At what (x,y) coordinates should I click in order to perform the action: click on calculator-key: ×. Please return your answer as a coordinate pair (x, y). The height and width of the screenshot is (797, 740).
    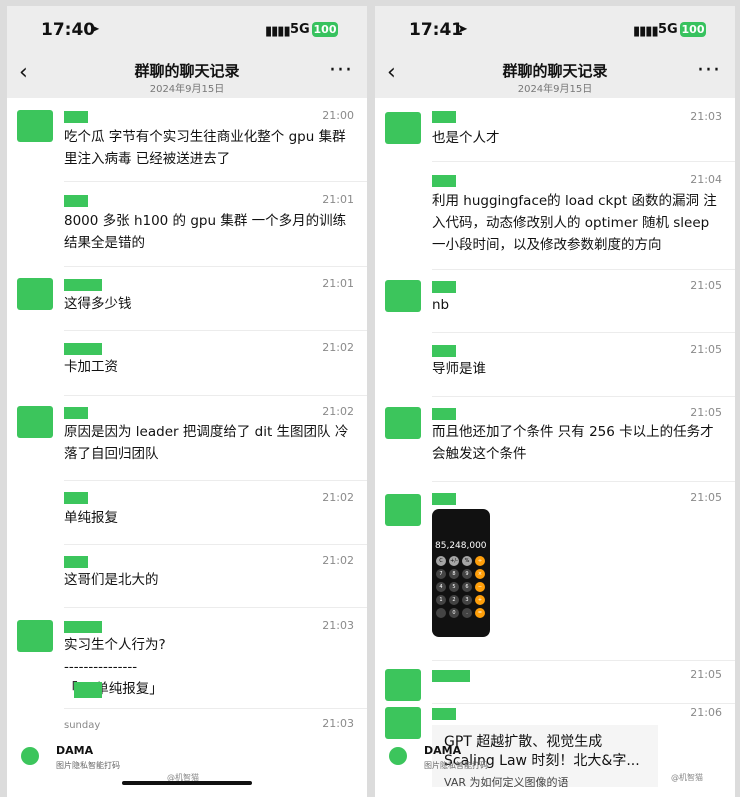
    Looking at the image, I should click on (480, 574).